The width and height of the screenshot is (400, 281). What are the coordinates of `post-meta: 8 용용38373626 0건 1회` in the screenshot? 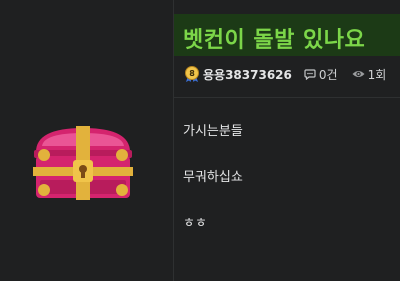 It's located at (287, 74).